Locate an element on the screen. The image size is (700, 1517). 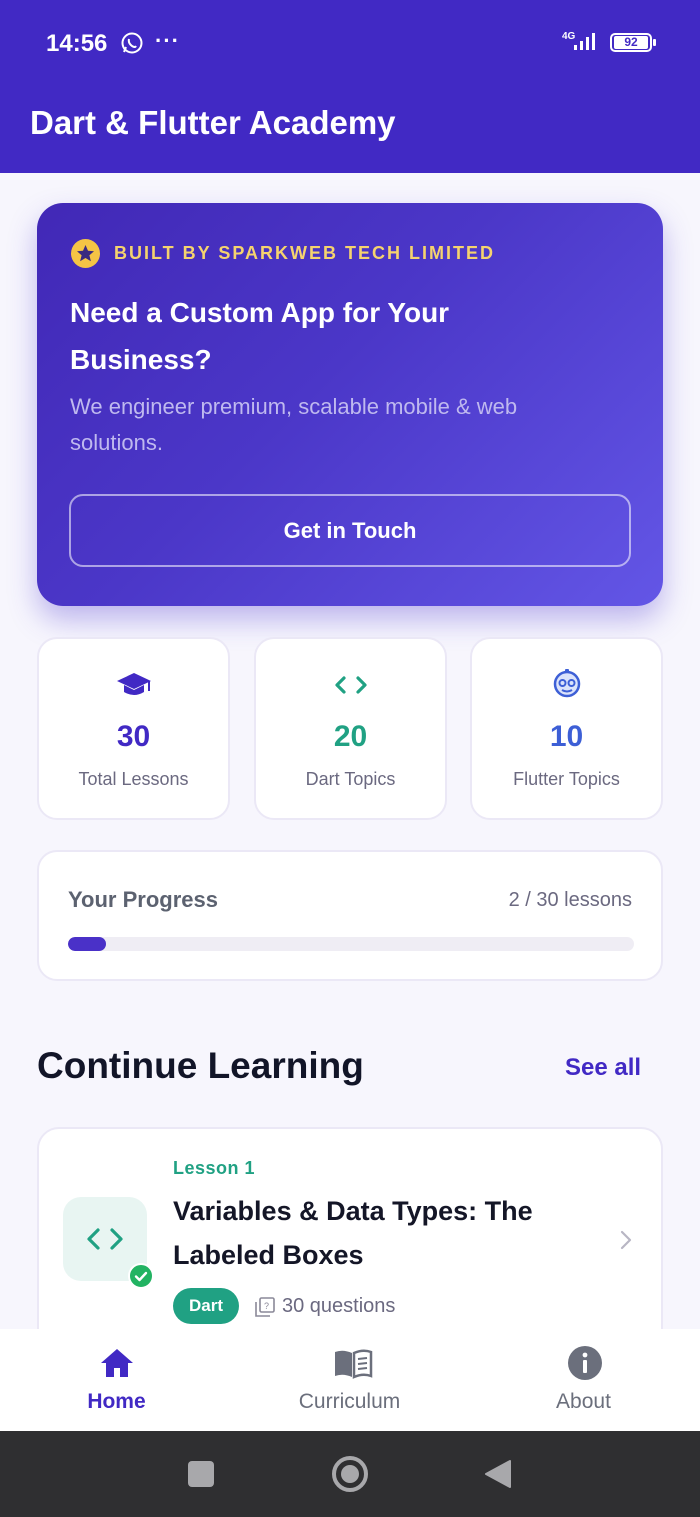
nav-about: About is located at coordinates (583, 1380).